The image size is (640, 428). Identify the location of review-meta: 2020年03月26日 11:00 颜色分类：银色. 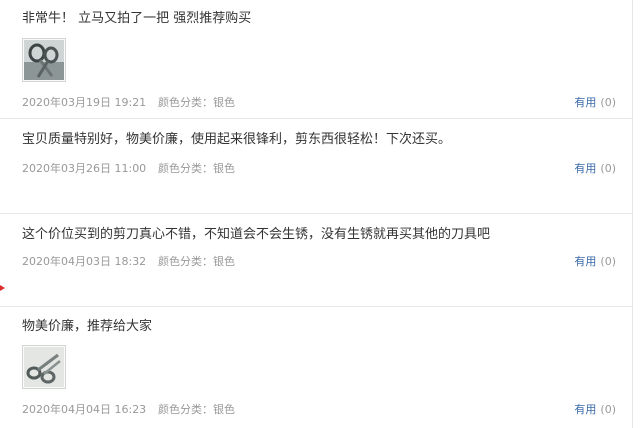
(128, 169).